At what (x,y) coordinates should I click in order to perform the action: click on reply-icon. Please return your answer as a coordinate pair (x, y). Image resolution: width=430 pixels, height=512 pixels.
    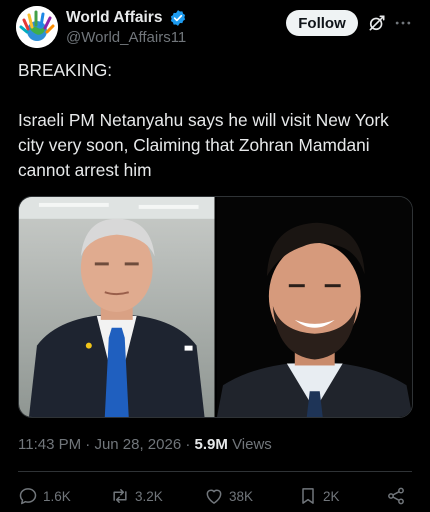
    Looking at the image, I should click on (28, 496).